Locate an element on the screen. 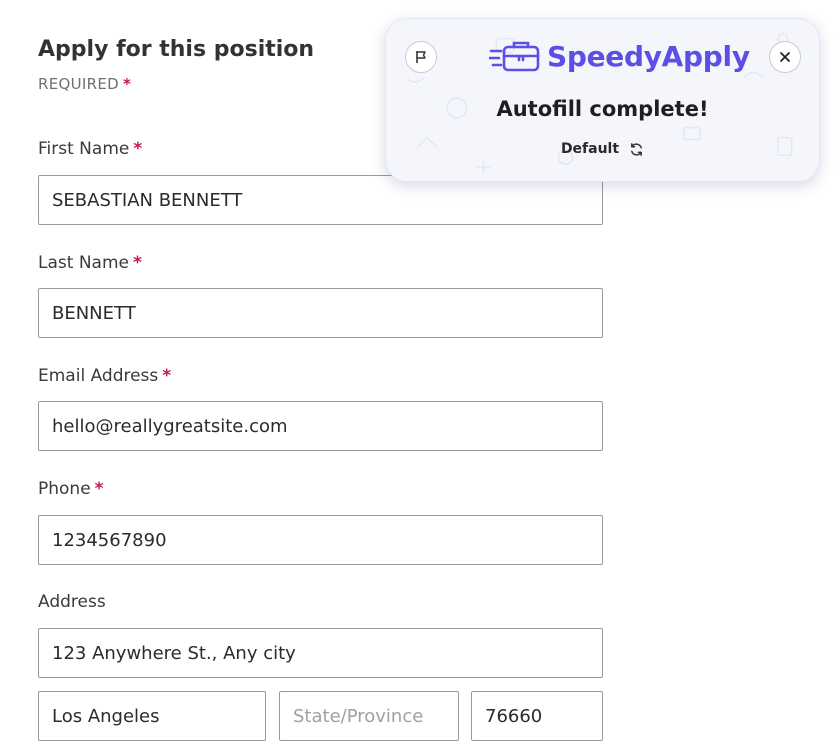 The width and height of the screenshot is (835, 755). phone-label: Phone * is located at coordinates (71, 489).